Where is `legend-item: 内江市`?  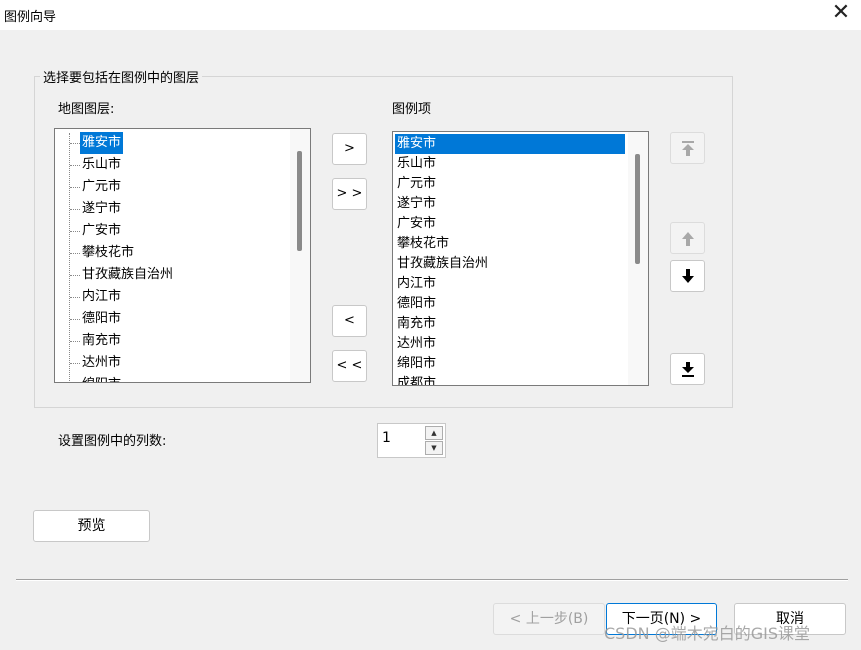 legend-item: 内江市 is located at coordinates (416, 284).